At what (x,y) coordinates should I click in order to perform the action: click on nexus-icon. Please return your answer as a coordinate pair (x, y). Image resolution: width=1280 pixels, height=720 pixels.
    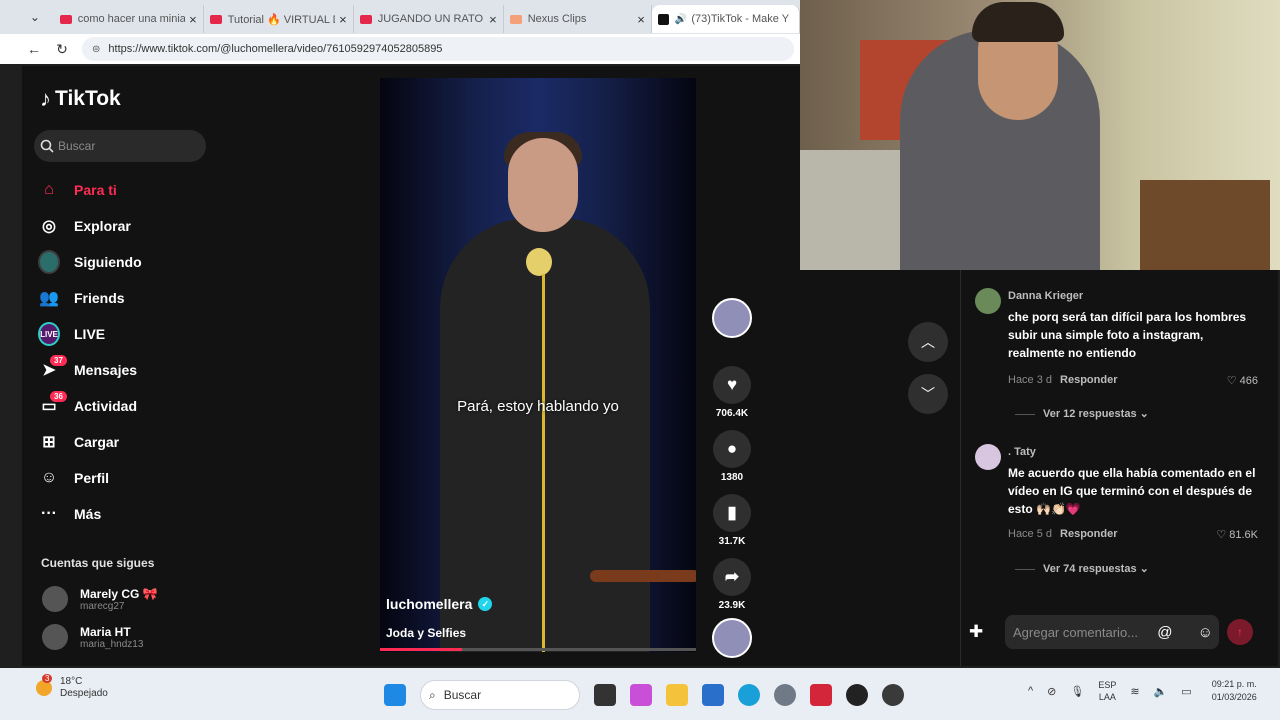
    Looking at the image, I should click on (515, 19).